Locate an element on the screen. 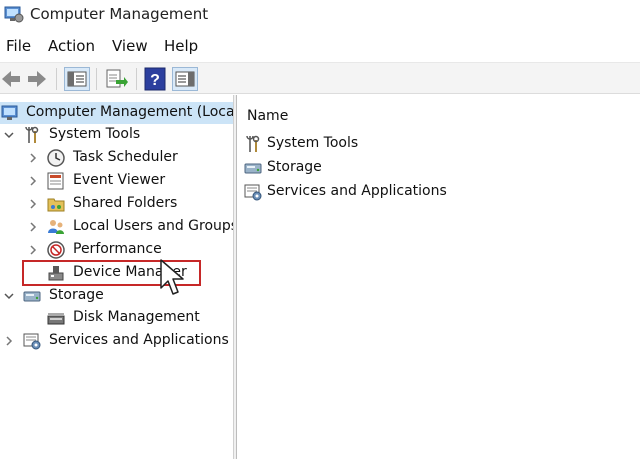 The image size is (640, 459). event-viewer-icon is located at coordinates (55, 181).